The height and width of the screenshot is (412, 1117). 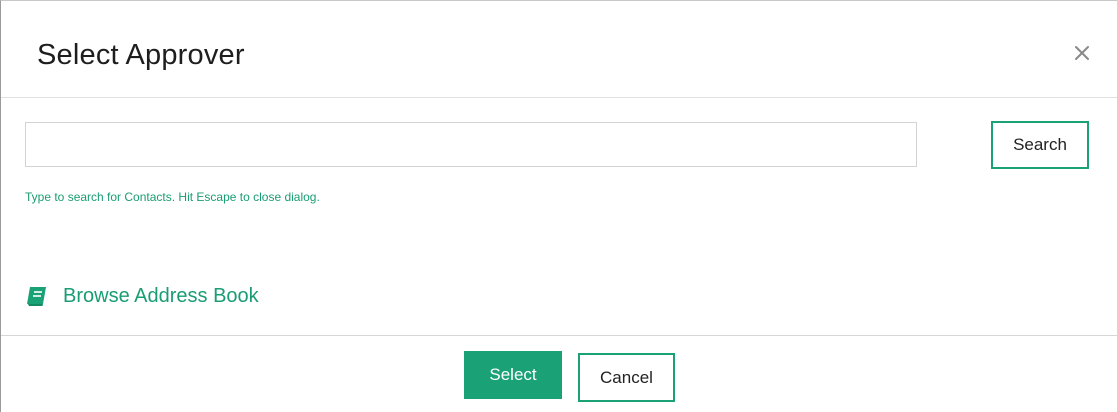 I want to click on browse-address-book-link: Browse Address Book, so click(x=142, y=296).